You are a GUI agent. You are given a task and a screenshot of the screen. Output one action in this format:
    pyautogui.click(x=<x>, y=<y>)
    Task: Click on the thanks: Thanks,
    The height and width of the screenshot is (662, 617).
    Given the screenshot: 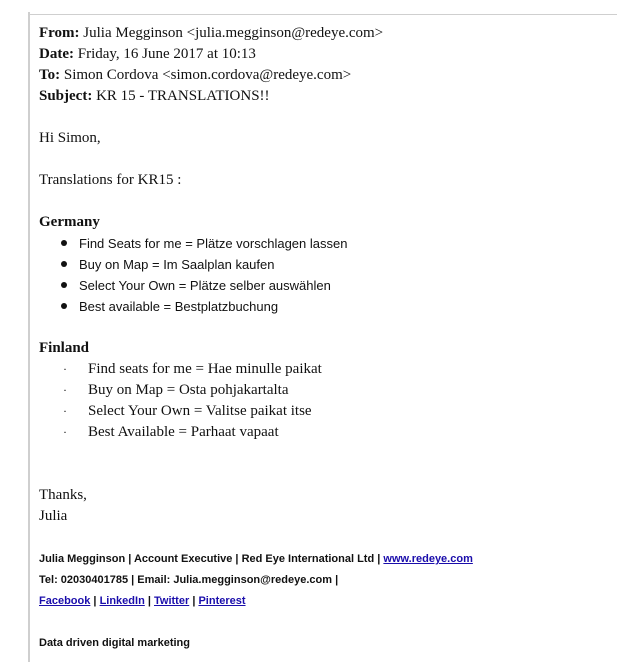 What is the action you would take?
    pyautogui.click(x=63, y=495)
    